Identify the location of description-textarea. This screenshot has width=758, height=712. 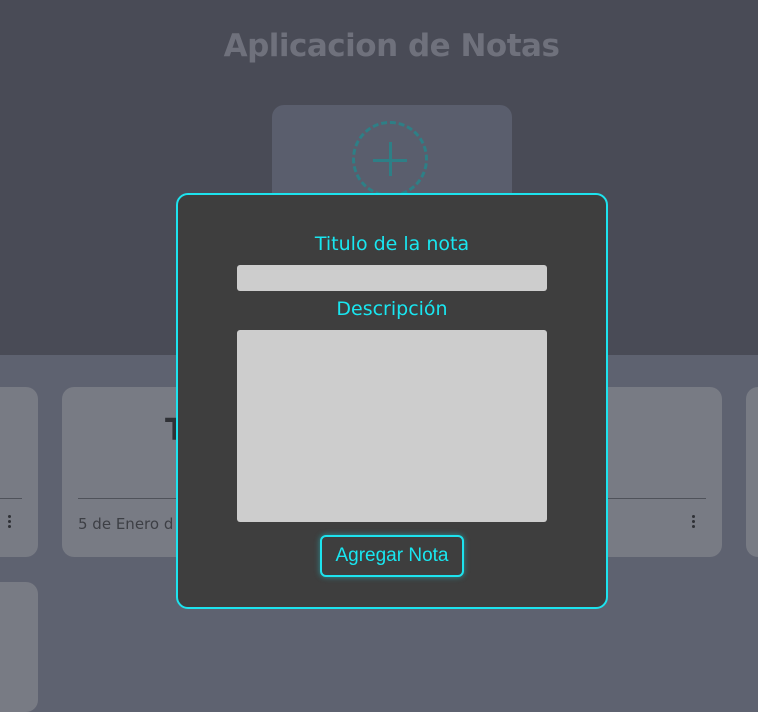
(392, 426).